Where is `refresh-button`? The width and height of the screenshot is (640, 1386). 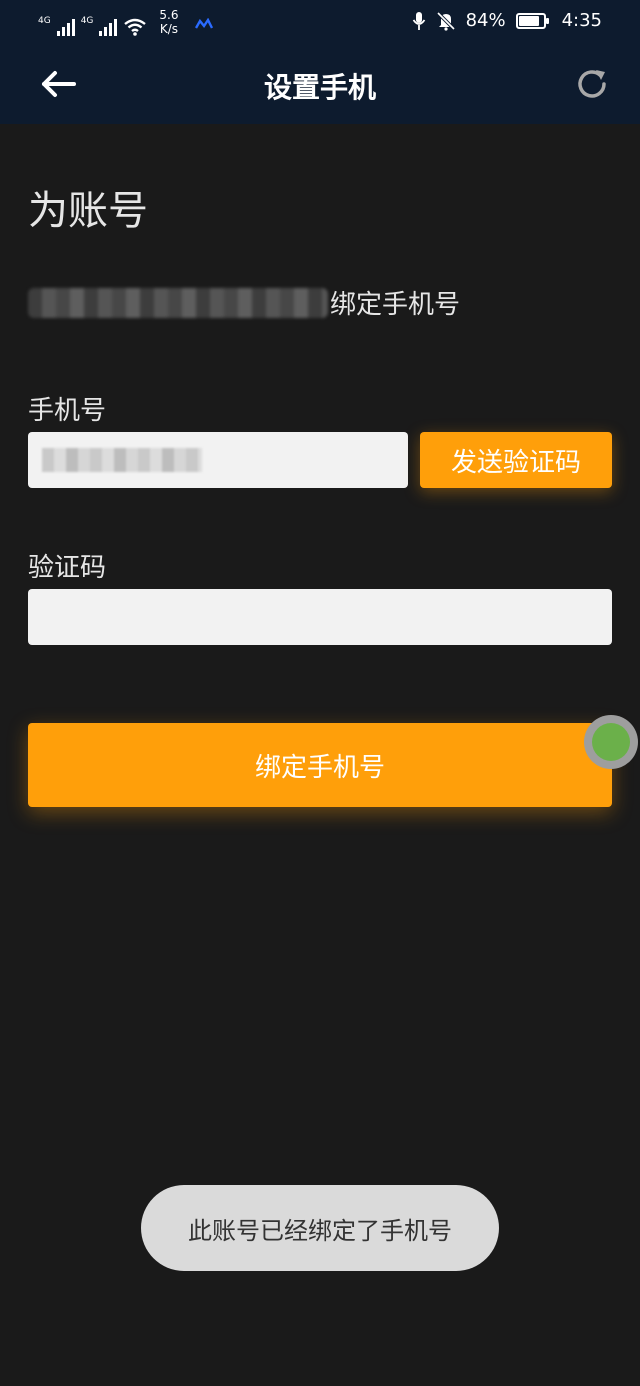
refresh-button is located at coordinates (592, 84).